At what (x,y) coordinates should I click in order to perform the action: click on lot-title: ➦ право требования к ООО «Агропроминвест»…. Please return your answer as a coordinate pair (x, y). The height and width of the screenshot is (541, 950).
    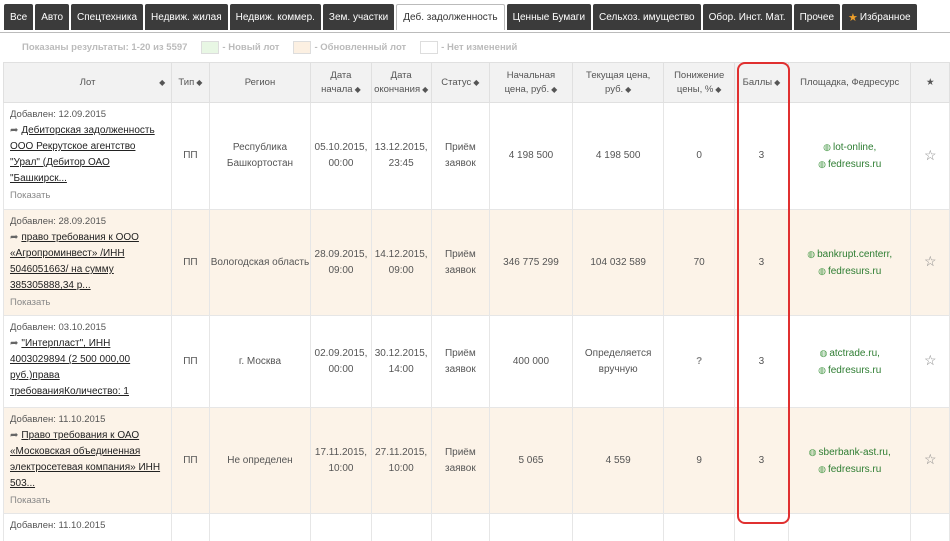
    Looking at the image, I should click on (87, 262).